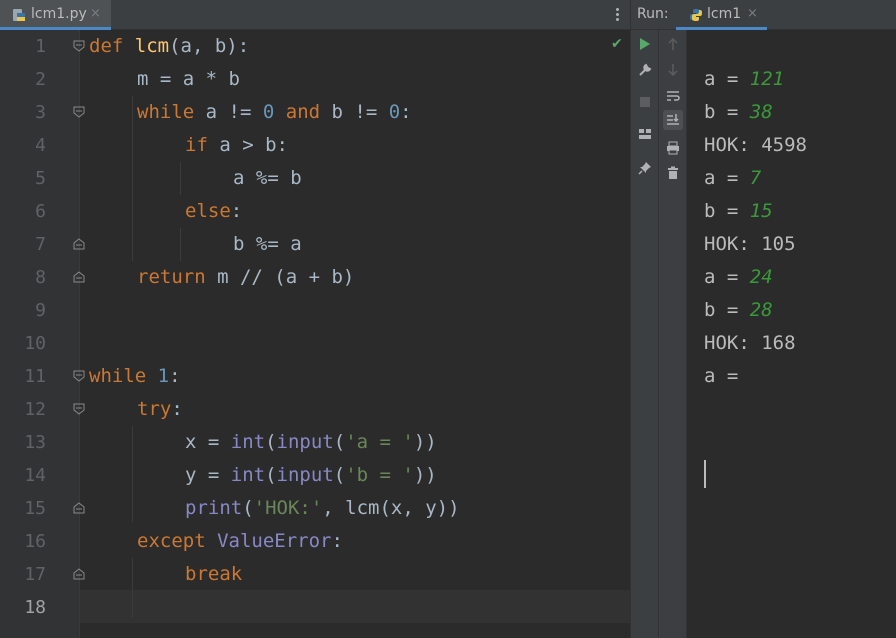  What do you see at coordinates (35, 376) in the screenshot?
I see `line-number: 11` at bounding box center [35, 376].